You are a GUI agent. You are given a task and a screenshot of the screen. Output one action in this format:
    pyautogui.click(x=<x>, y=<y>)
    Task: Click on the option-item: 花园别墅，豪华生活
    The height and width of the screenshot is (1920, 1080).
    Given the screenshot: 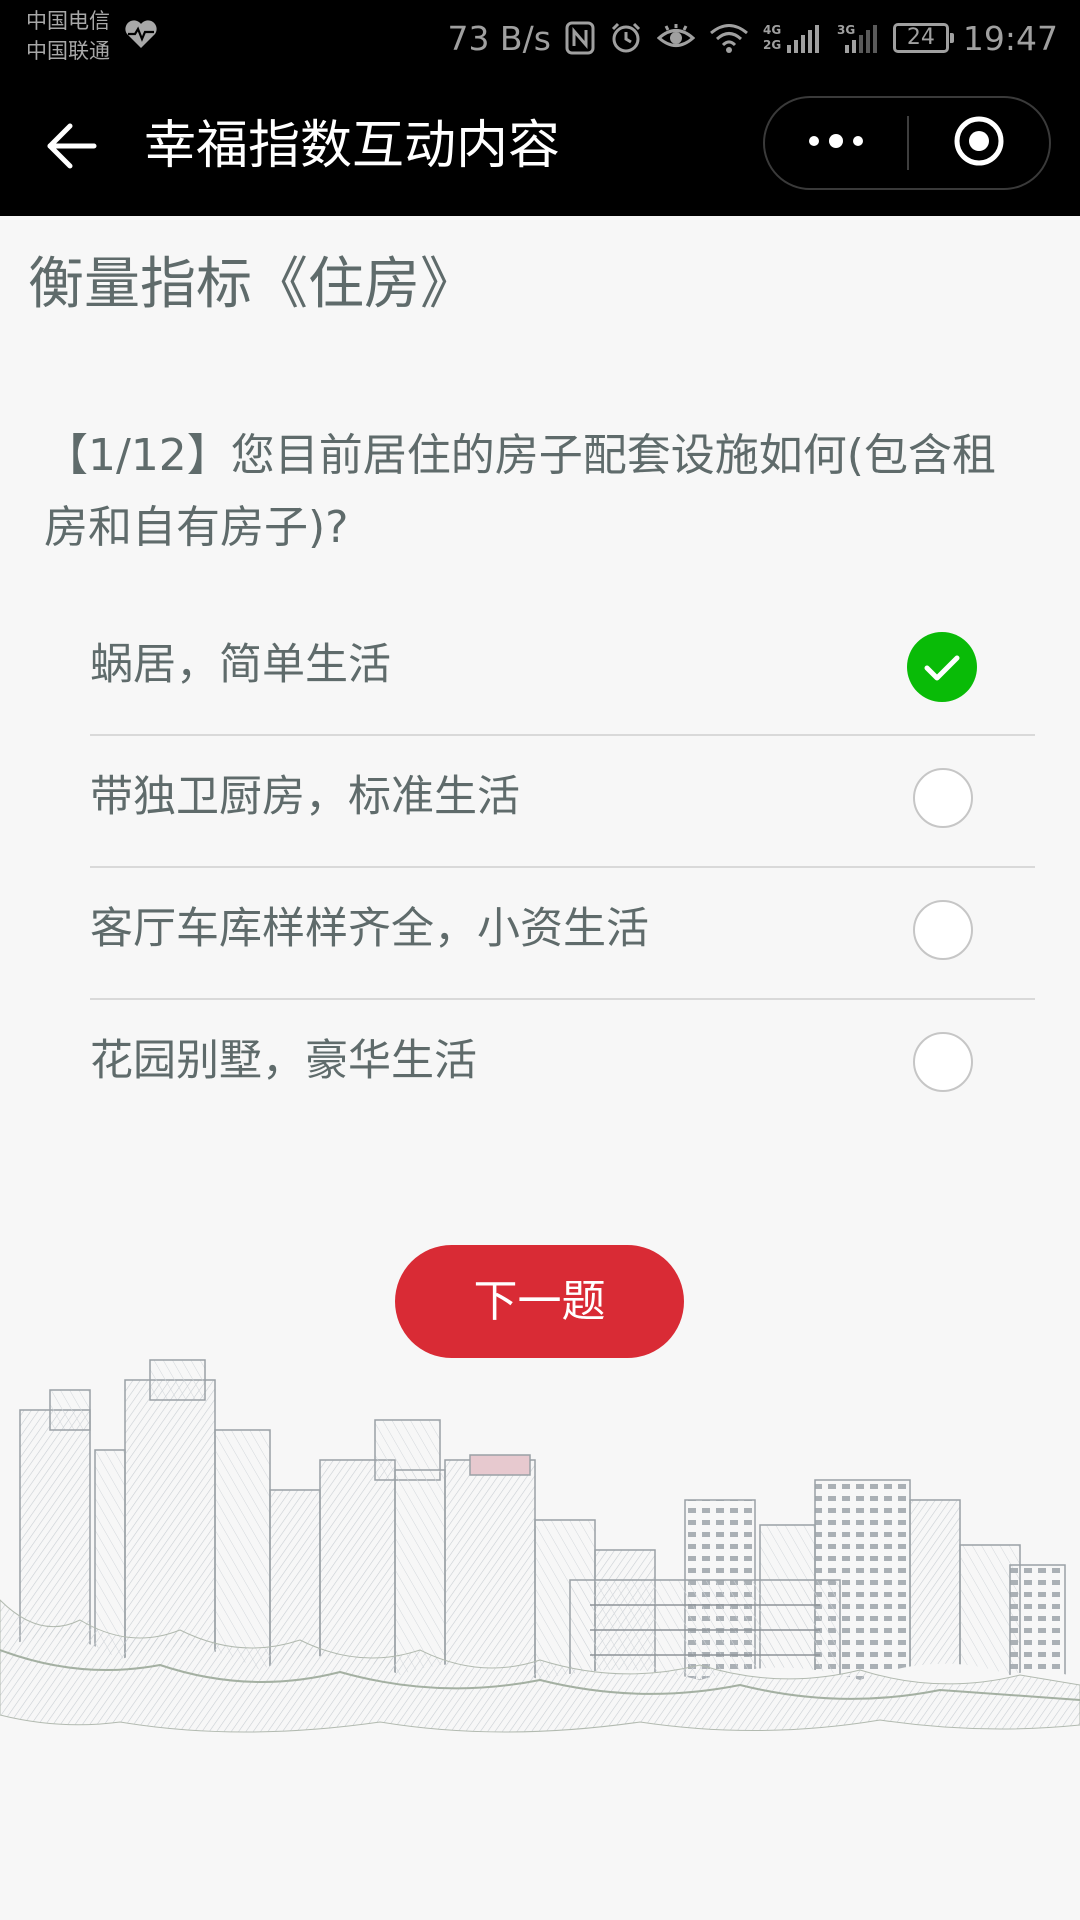 What is the action you would take?
    pyautogui.click(x=562, y=1065)
    